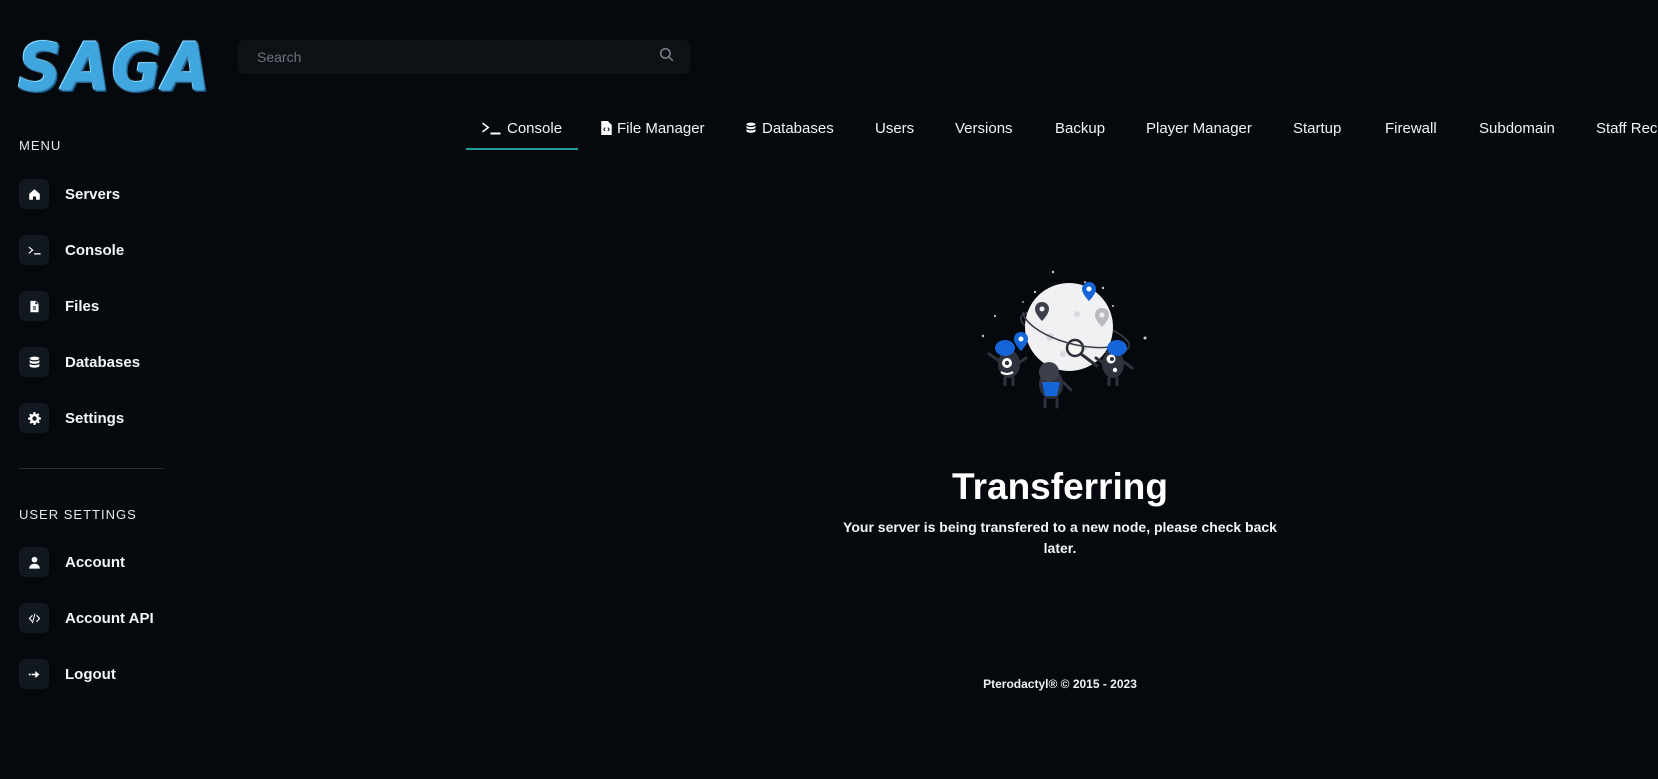 This screenshot has height=779, width=1658. I want to click on tab-backup: Backup, so click(1080, 128).